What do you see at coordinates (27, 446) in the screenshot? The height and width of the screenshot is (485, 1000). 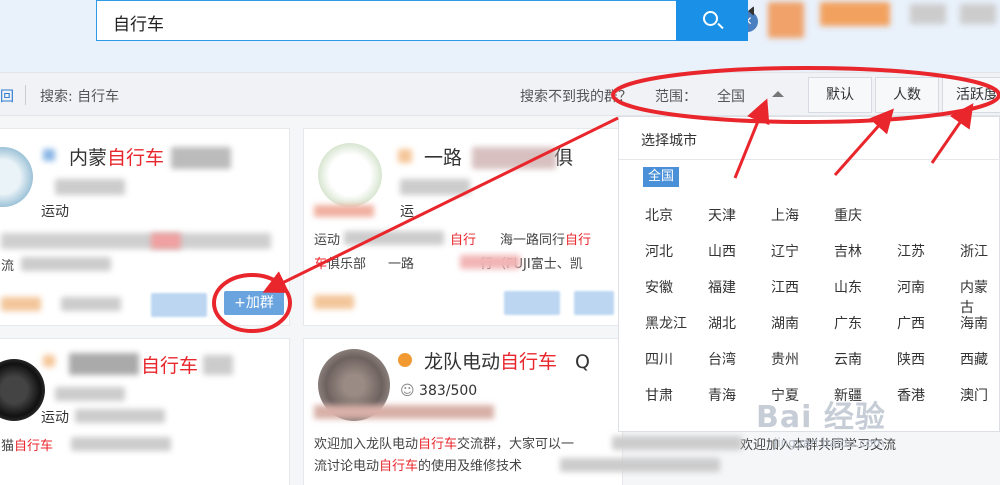 I see `description-line: 猫自行车` at bounding box center [27, 446].